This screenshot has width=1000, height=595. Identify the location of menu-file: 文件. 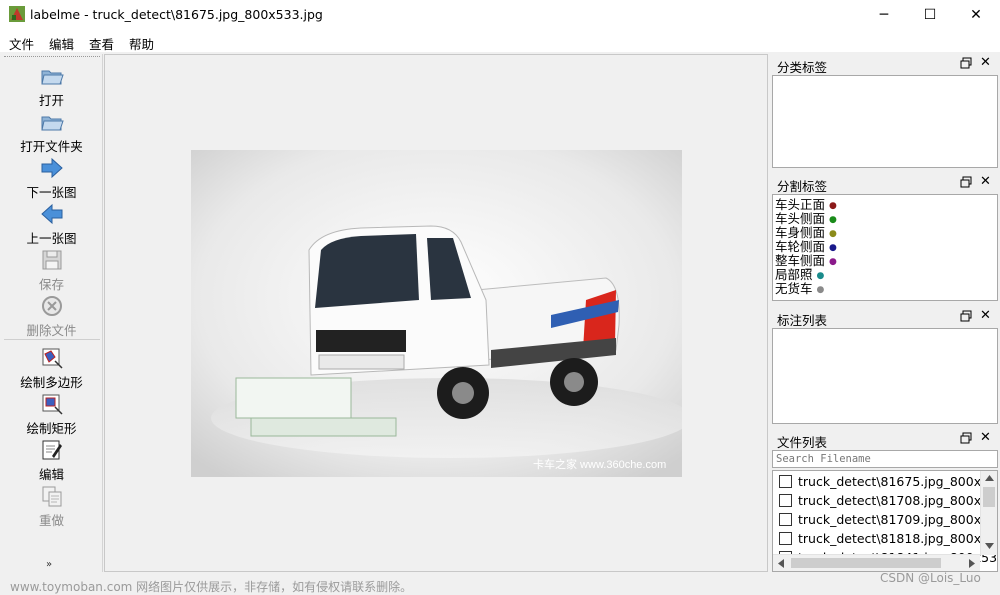
(21, 43).